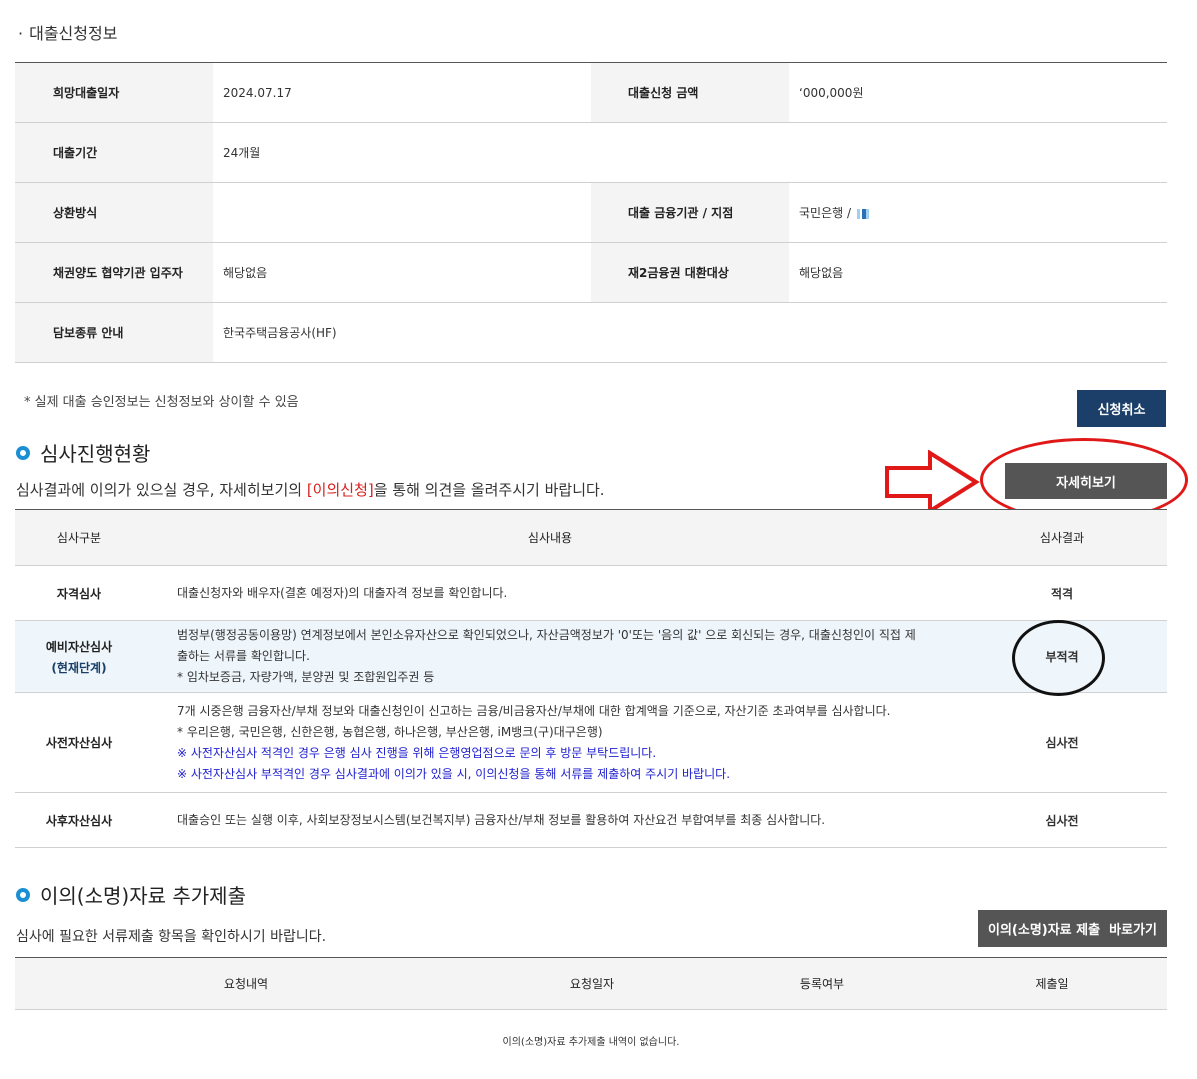 The height and width of the screenshot is (1079, 1197). I want to click on review-category-label: 사후자산심사, so click(79, 820).